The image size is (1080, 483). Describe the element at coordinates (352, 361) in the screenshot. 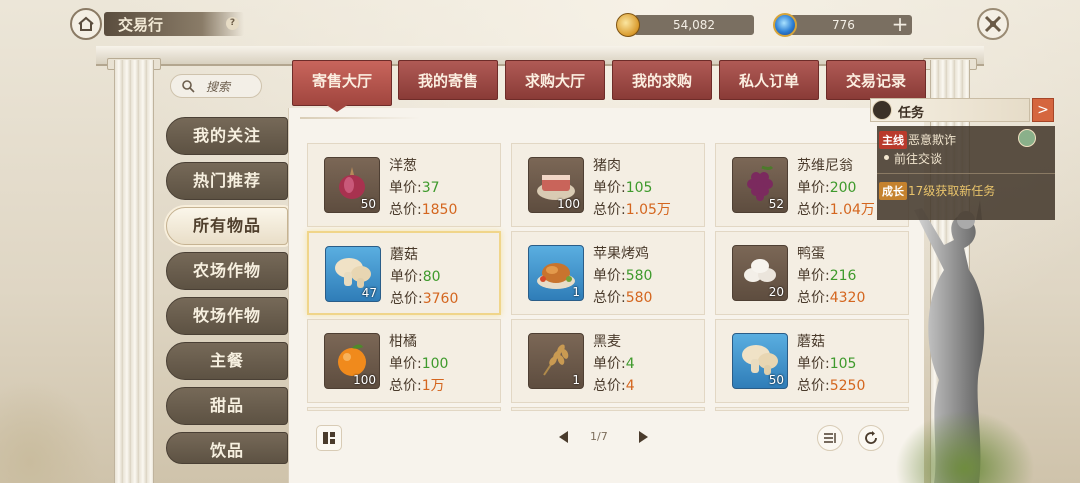

I see `item-image: 100` at that location.